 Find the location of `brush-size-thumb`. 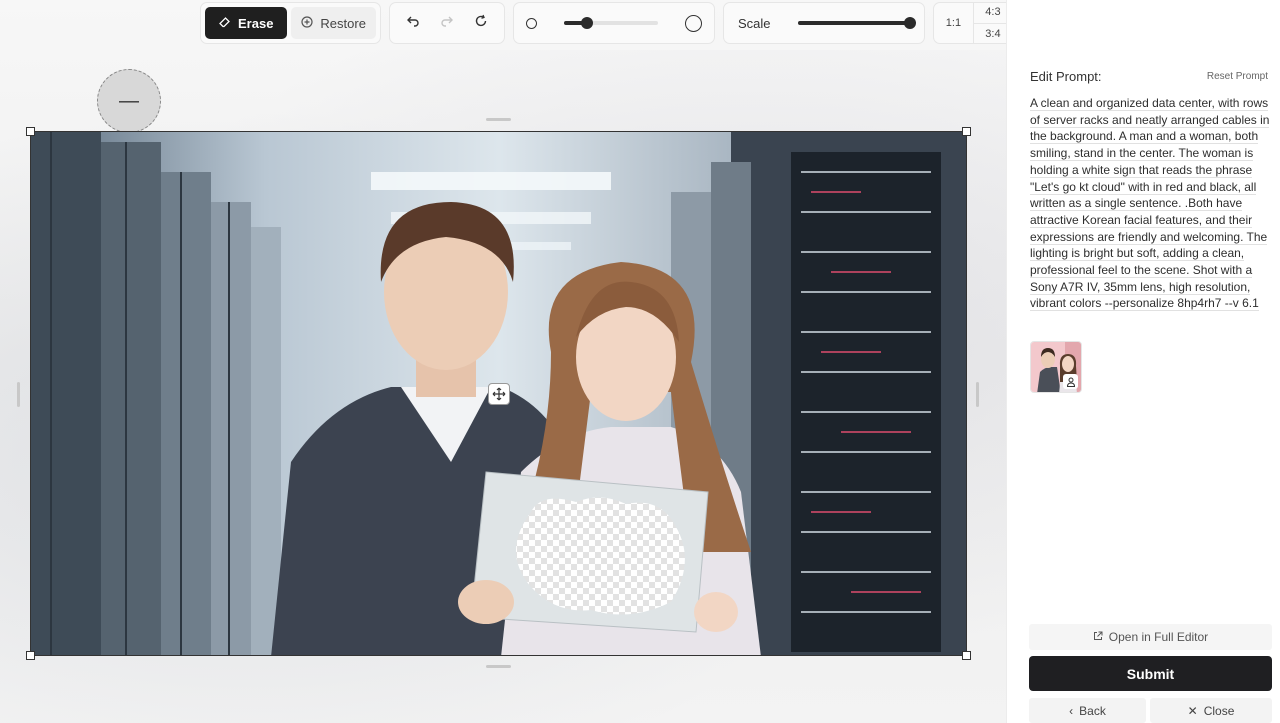

brush-size-thumb is located at coordinates (587, 23).